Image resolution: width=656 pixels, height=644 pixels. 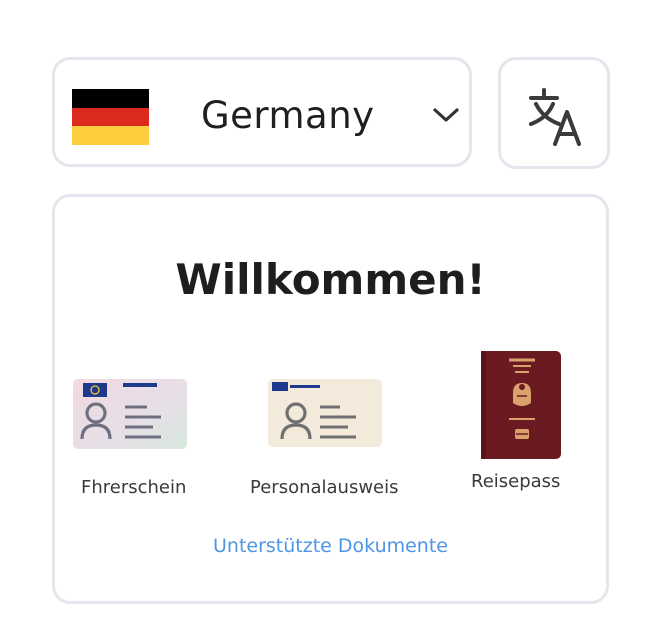 I want to click on chevron-down-icon, so click(x=446, y=115).